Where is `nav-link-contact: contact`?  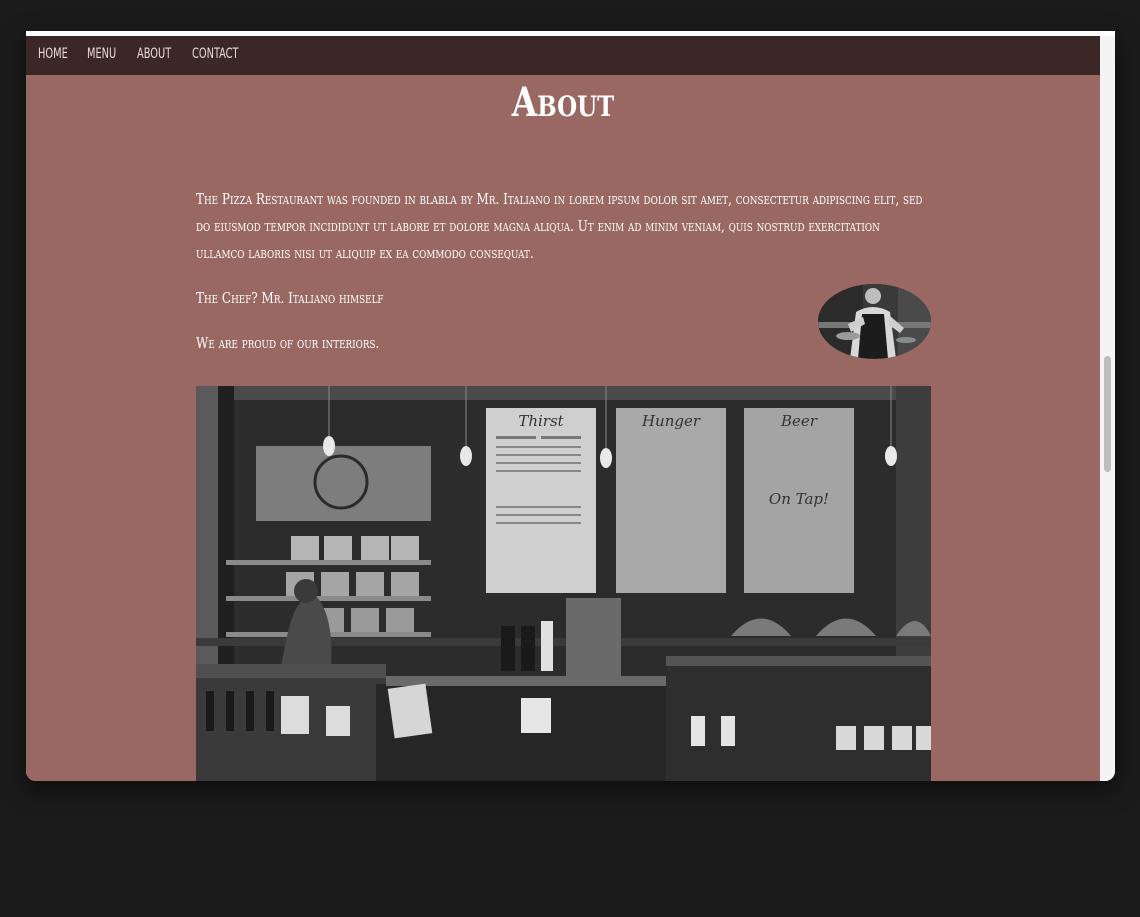
nav-link-contact: contact is located at coordinates (215, 54).